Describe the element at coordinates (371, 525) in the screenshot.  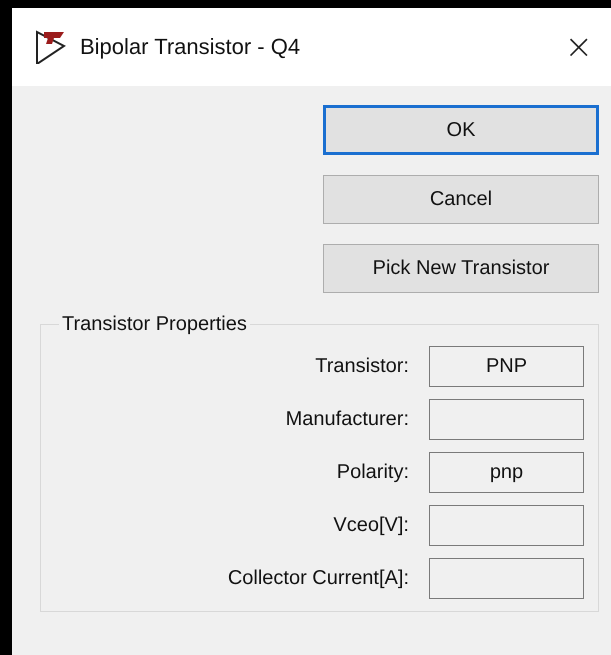
I see `field-label: Vceo[V]:` at that location.